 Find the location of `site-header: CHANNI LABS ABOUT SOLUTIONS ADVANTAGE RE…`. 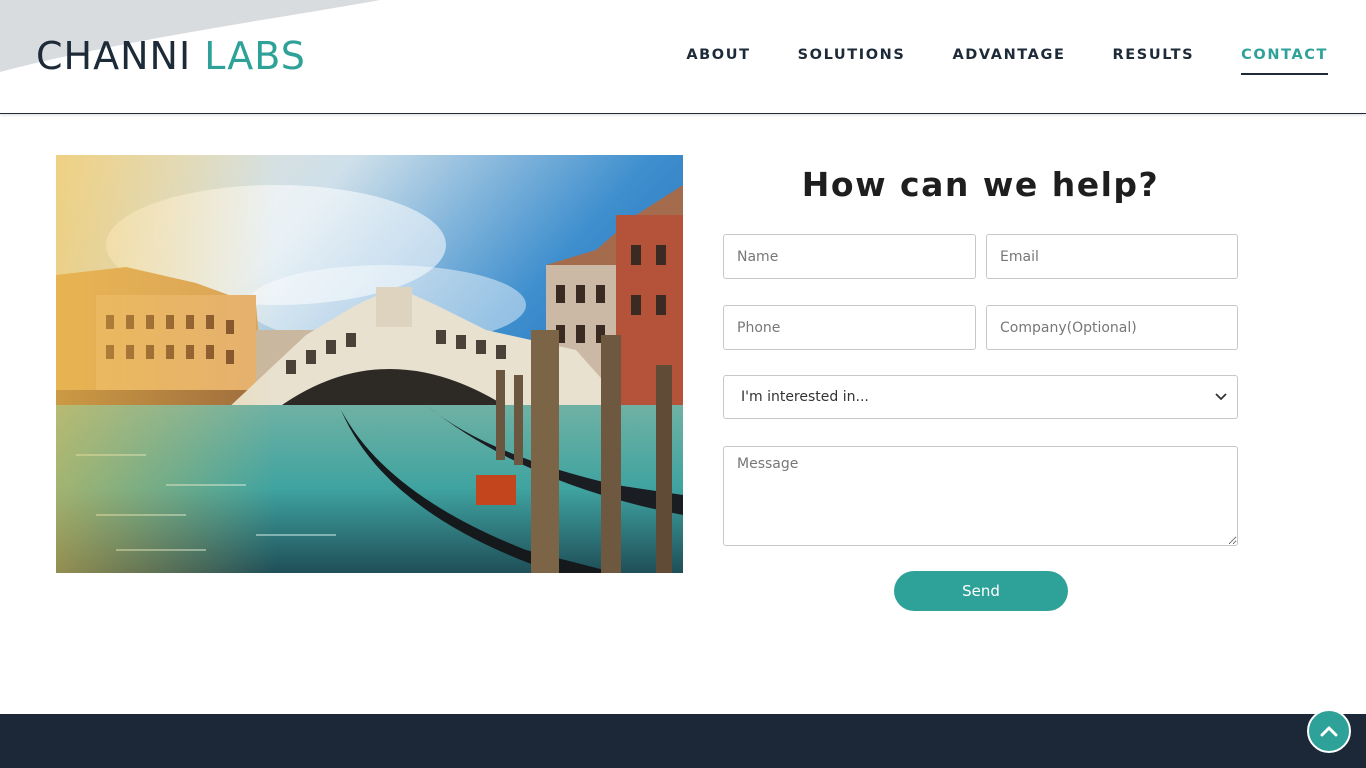

site-header: CHANNI LABS ABOUT SOLUTIONS ADVANTAGE RE… is located at coordinates (683, 57).